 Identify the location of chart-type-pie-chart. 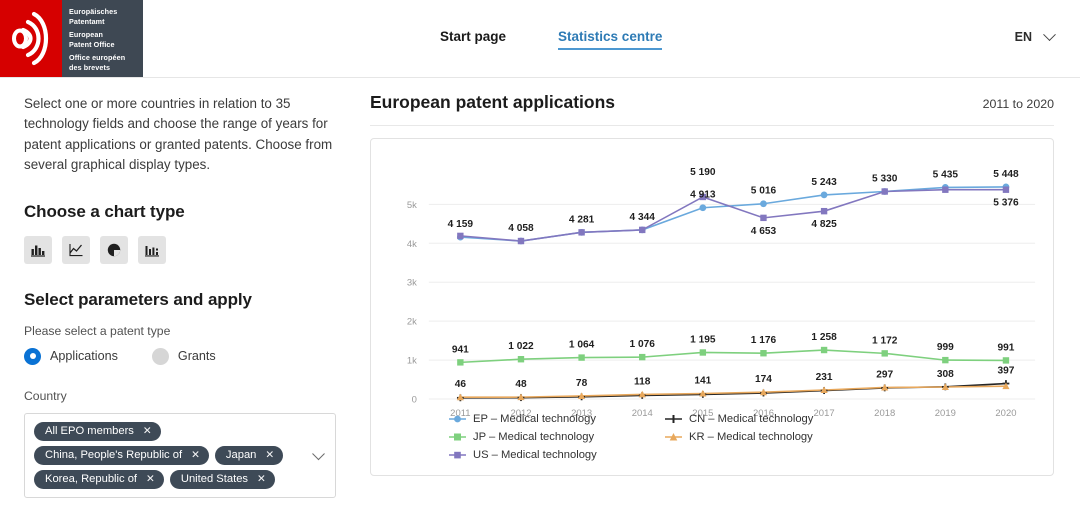
(114, 249).